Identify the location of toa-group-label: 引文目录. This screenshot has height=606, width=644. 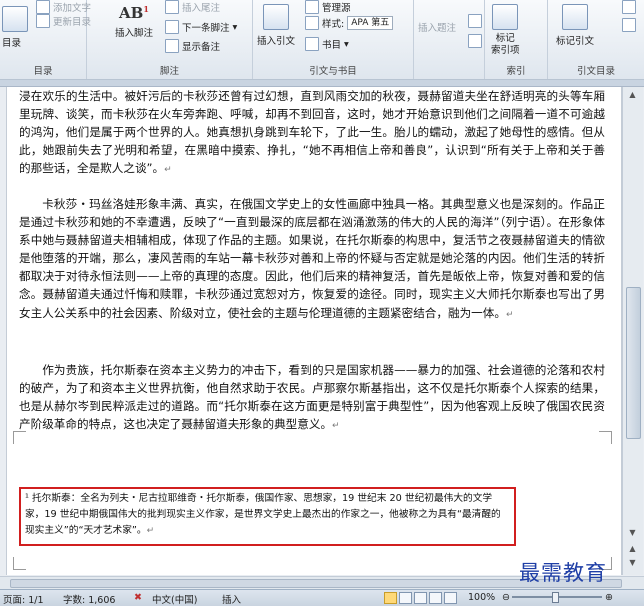
(595, 71).